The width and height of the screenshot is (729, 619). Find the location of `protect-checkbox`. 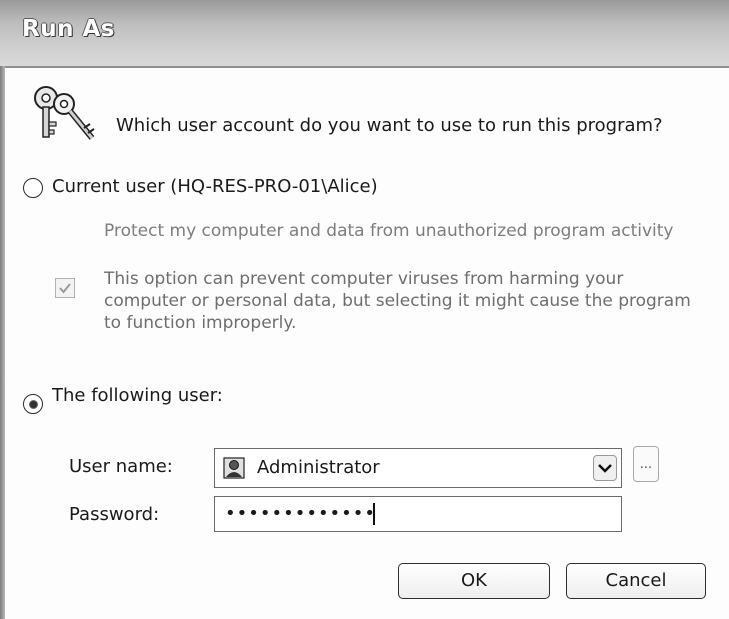

protect-checkbox is located at coordinates (65, 288).